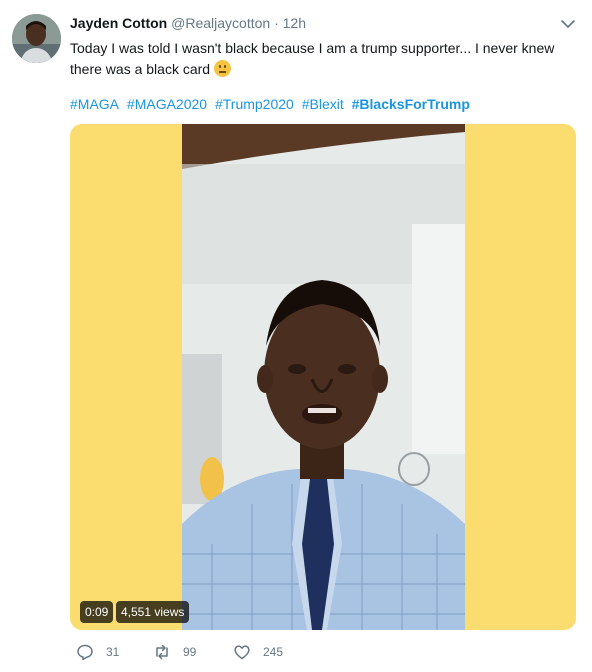 The width and height of the screenshot is (592, 672). What do you see at coordinates (97, 652) in the screenshot?
I see `reply-button: 31` at bounding box center [97, 652].